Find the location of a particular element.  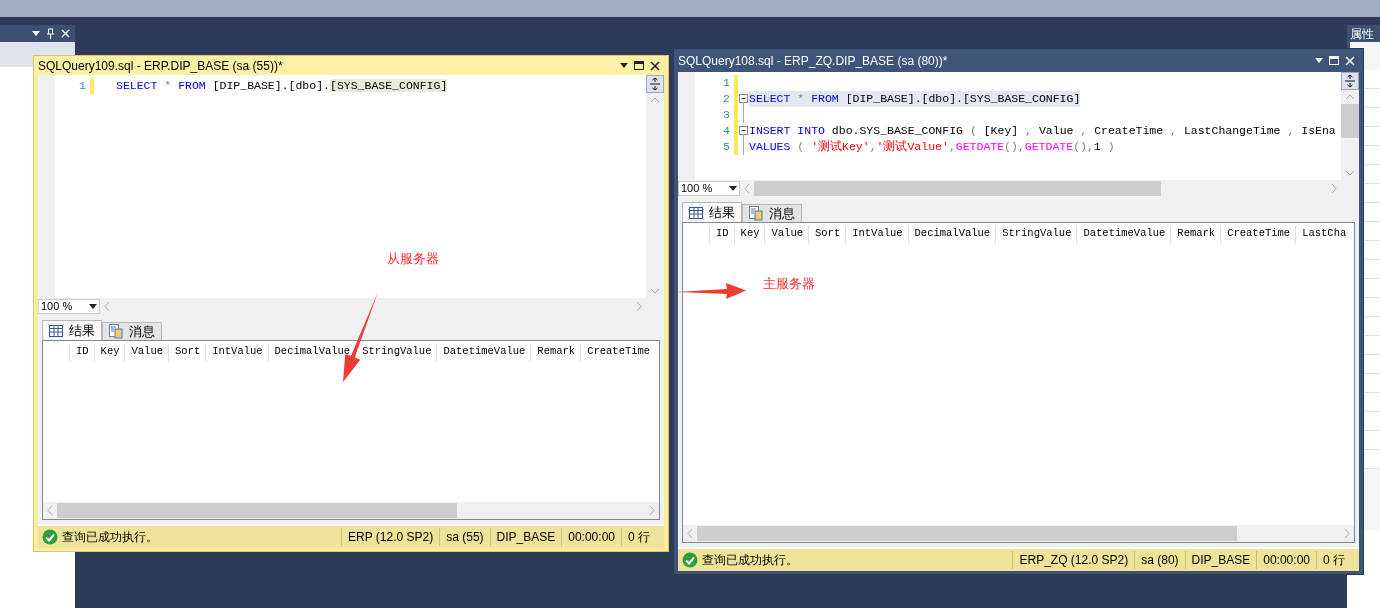

annotation-label: 从服务器 is located at coordinates (413, 259).